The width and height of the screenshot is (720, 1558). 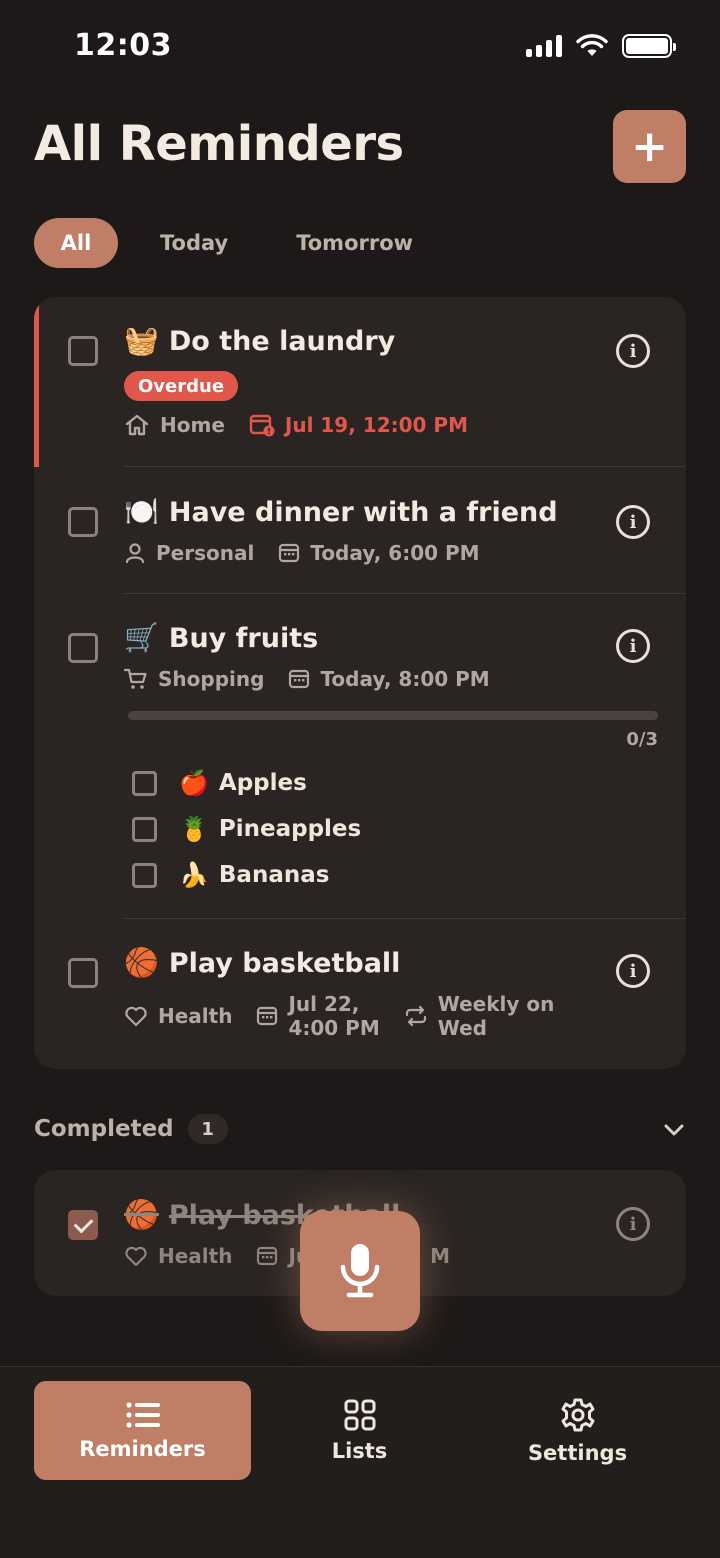 I want to click on reminder-meta: Personal Today, 6:00 PM, so click(x=314, y=553).